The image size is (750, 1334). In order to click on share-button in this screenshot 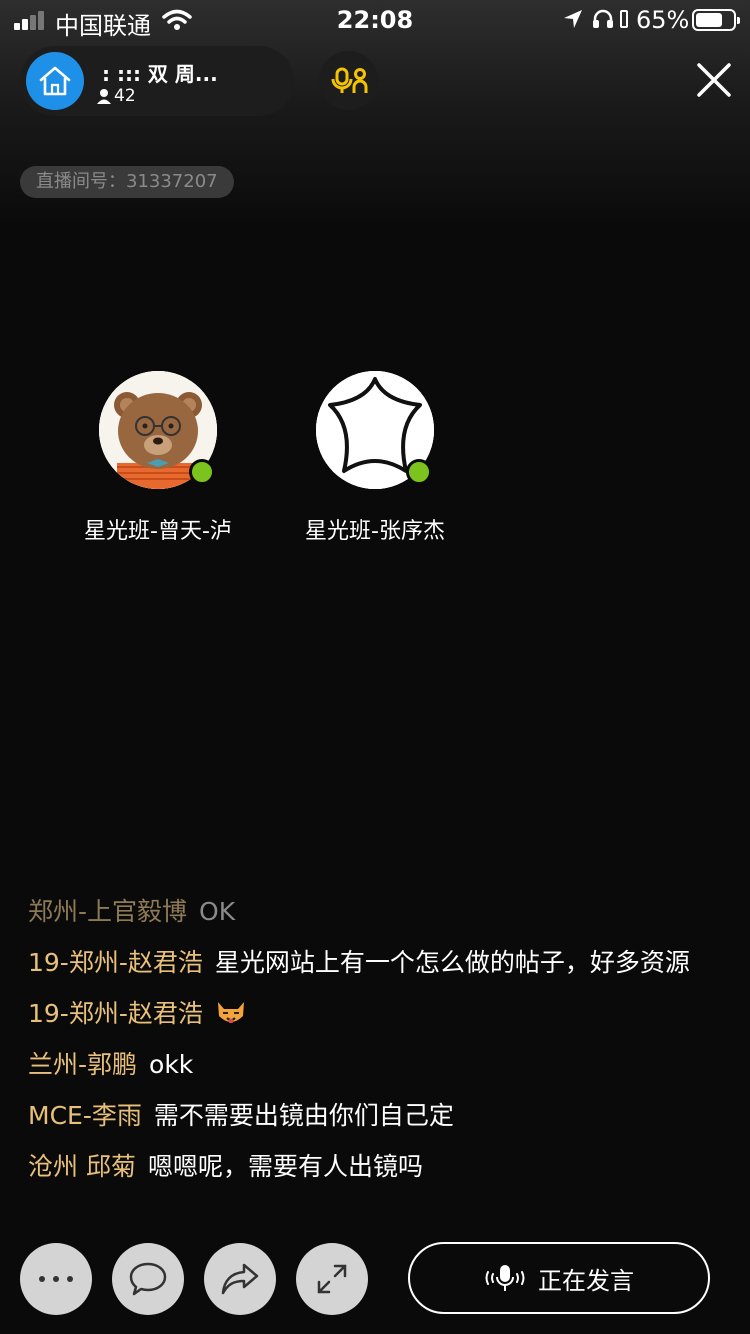, I will do `click(240, 1279)`.